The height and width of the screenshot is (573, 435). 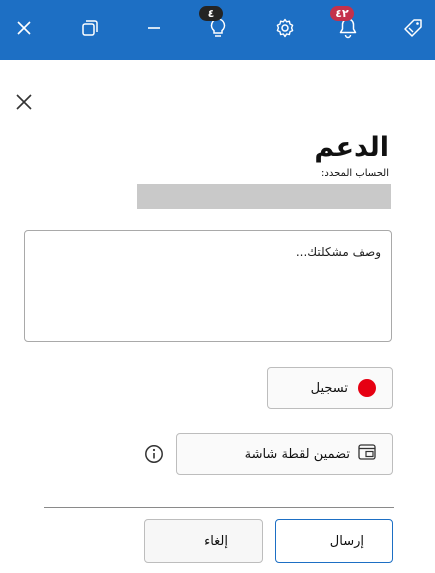 I want to click on divider, so click(x=219, y=507).